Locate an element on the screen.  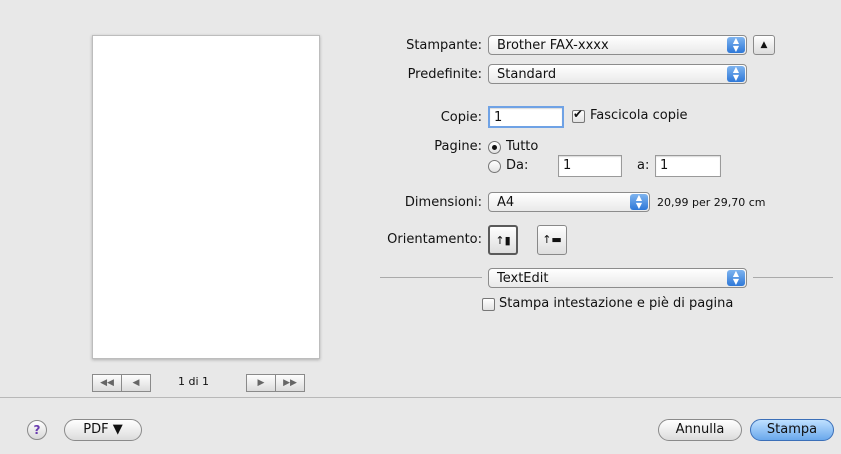
section-divider-right is located at coordinates (793, 277).